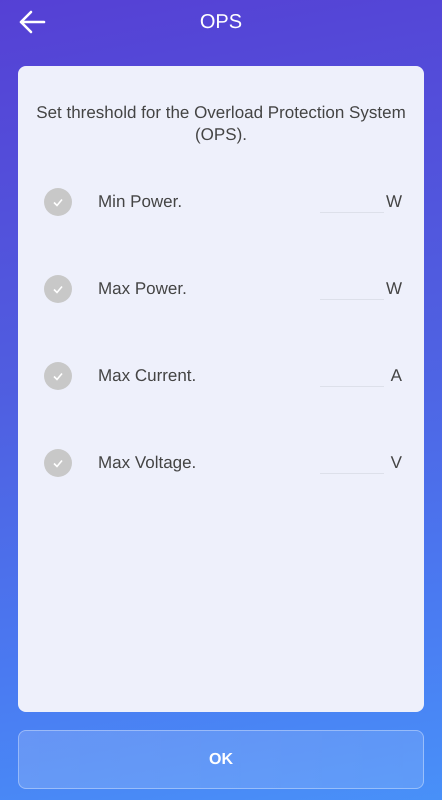 Image resolution: width=442 pixels, height=800 pixels. What do you see at coordinates (221, 22) in the screenshot?
I see `page-title: OPS` at bounding box center [221, 22].